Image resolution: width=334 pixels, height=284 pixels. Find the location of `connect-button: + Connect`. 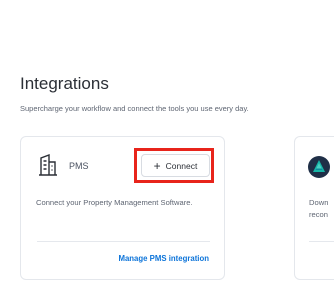

connect-button: + Connect is located at coordinates (175, 165).